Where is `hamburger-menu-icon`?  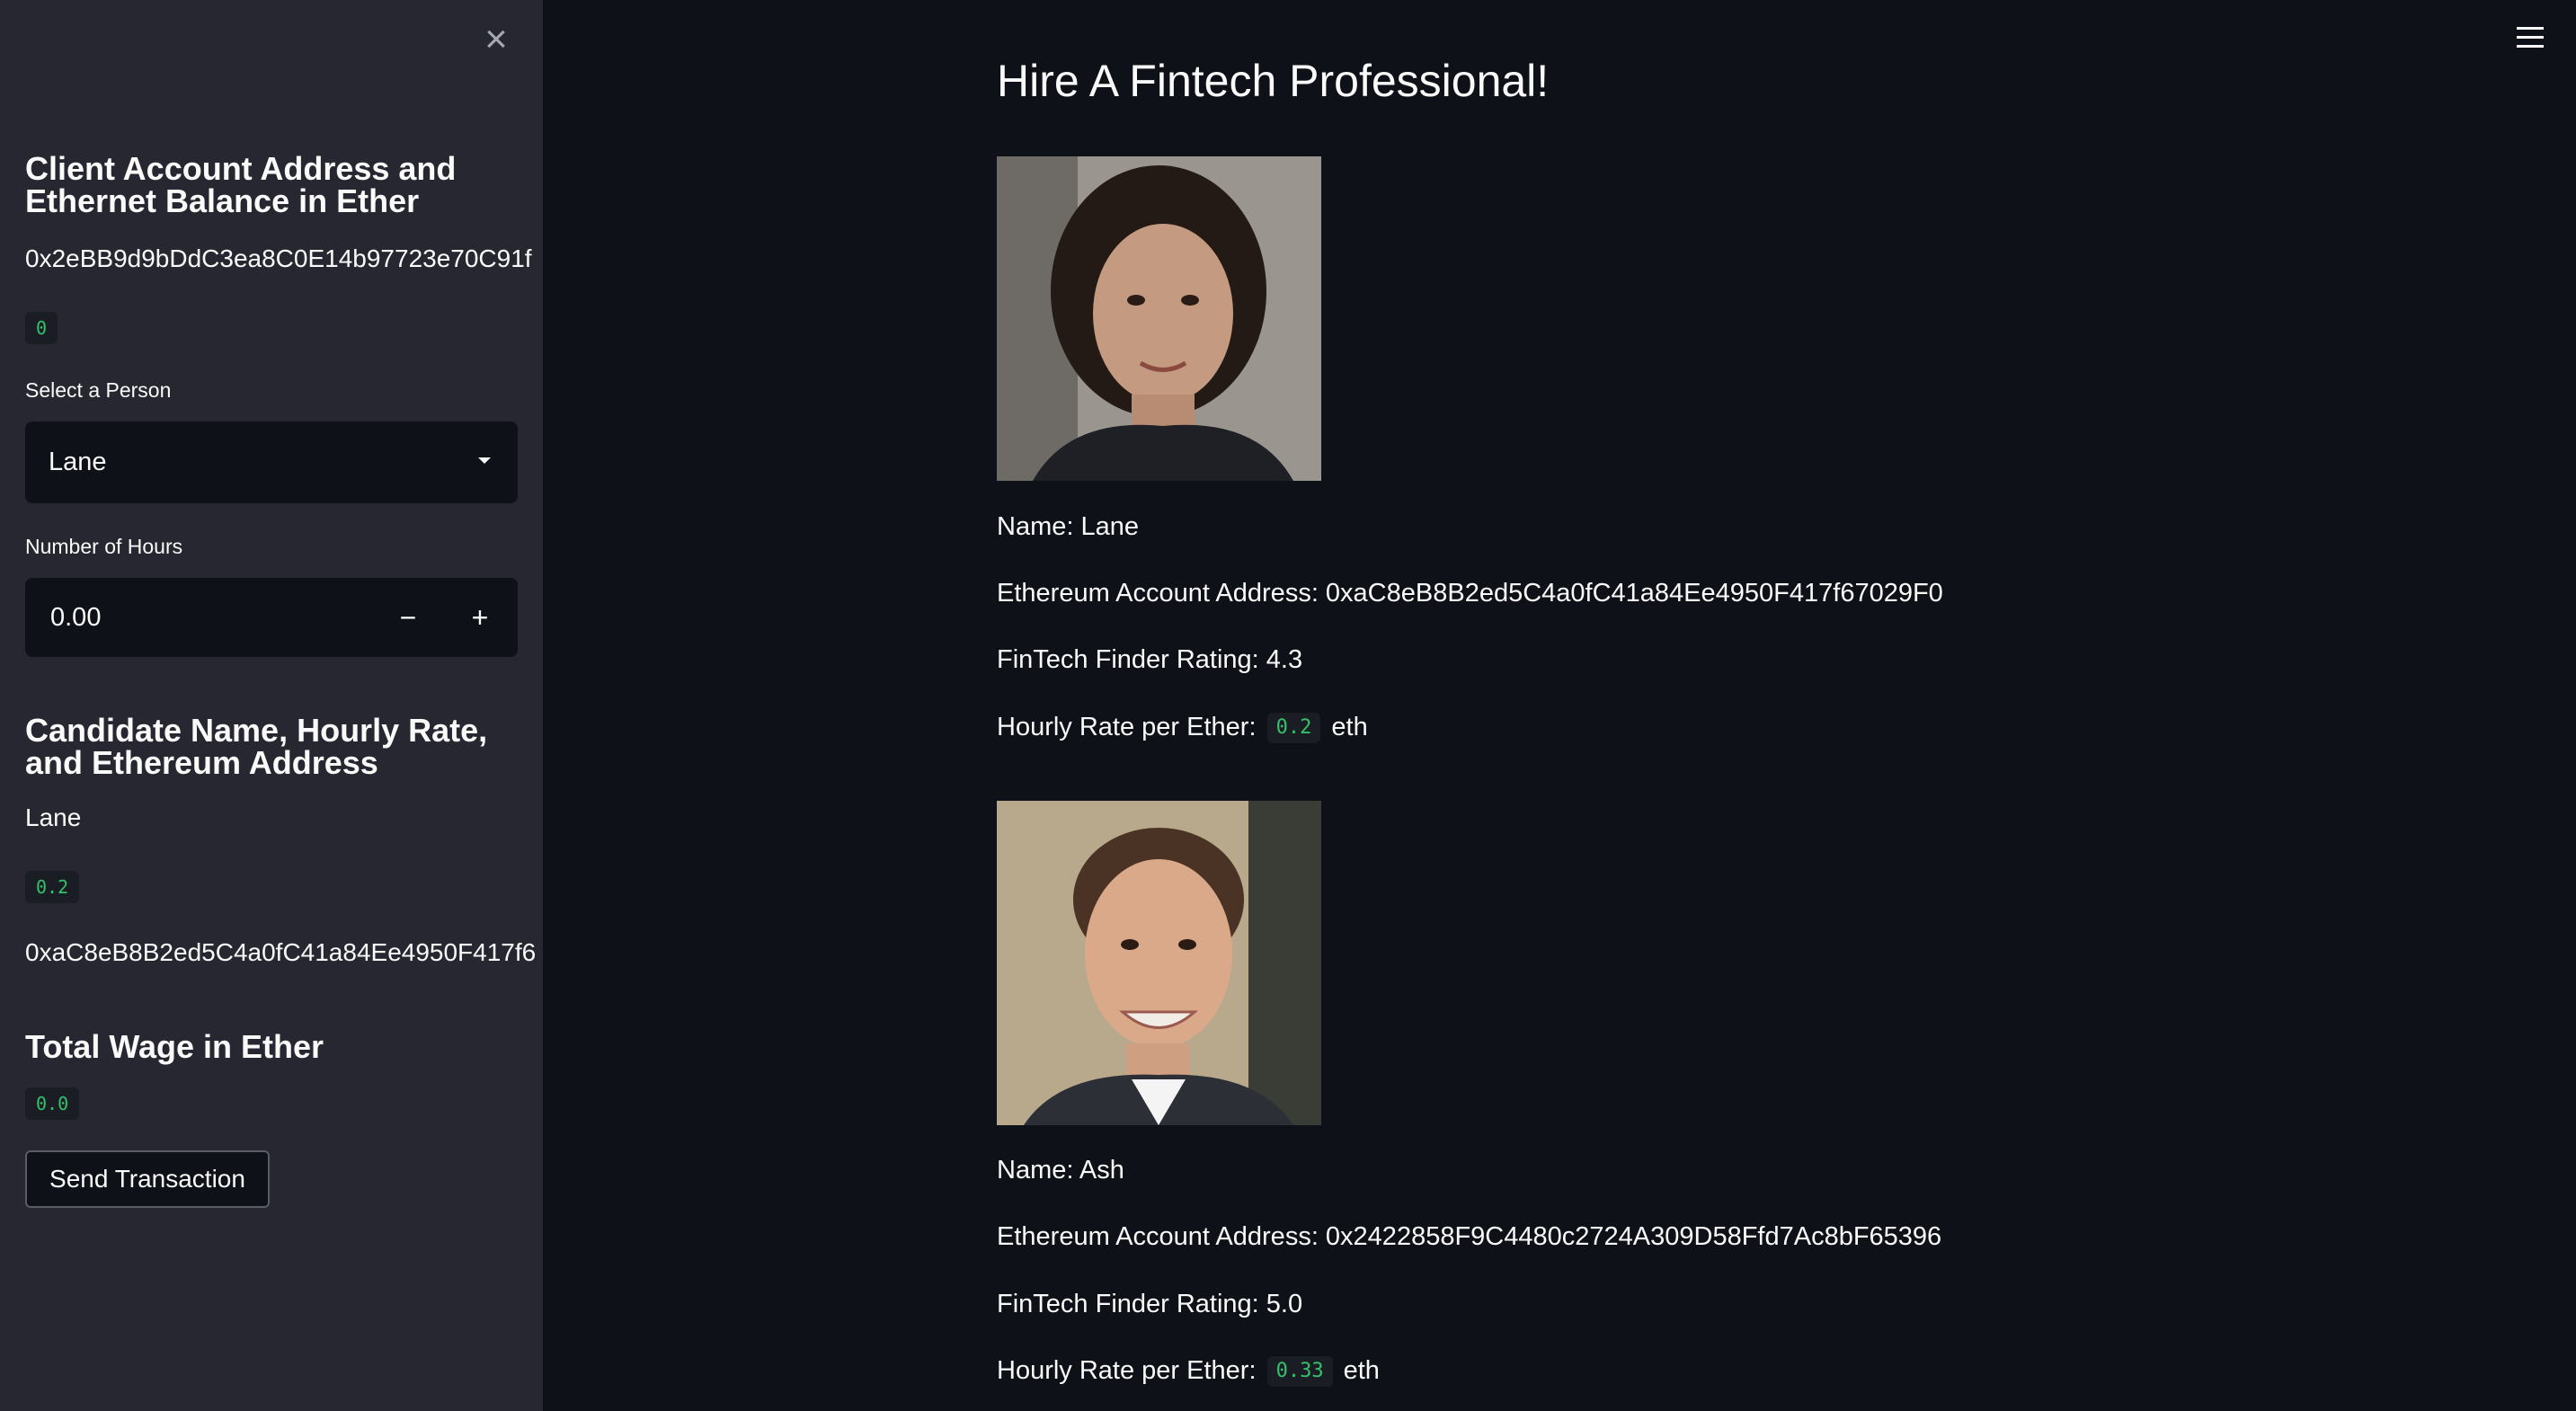 hamburger-menu-icon is located at coordinates (2530, 39).